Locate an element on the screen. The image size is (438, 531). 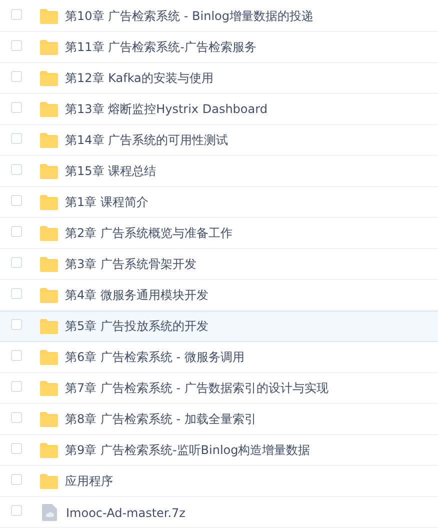
file-name: 第4章 微服务通用模块开发 is located at coordinates (136, 295).